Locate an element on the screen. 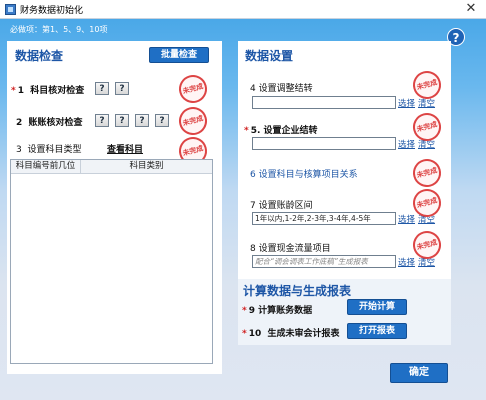  data-check-title: 数据检查 is located at coordinates (39, 56).